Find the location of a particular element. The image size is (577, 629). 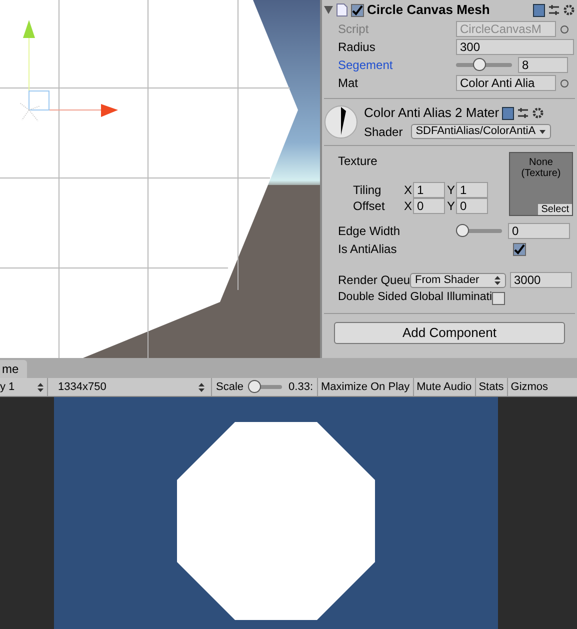

component-title: Circle Canvas Mesh is located at coordinates (428, 10).